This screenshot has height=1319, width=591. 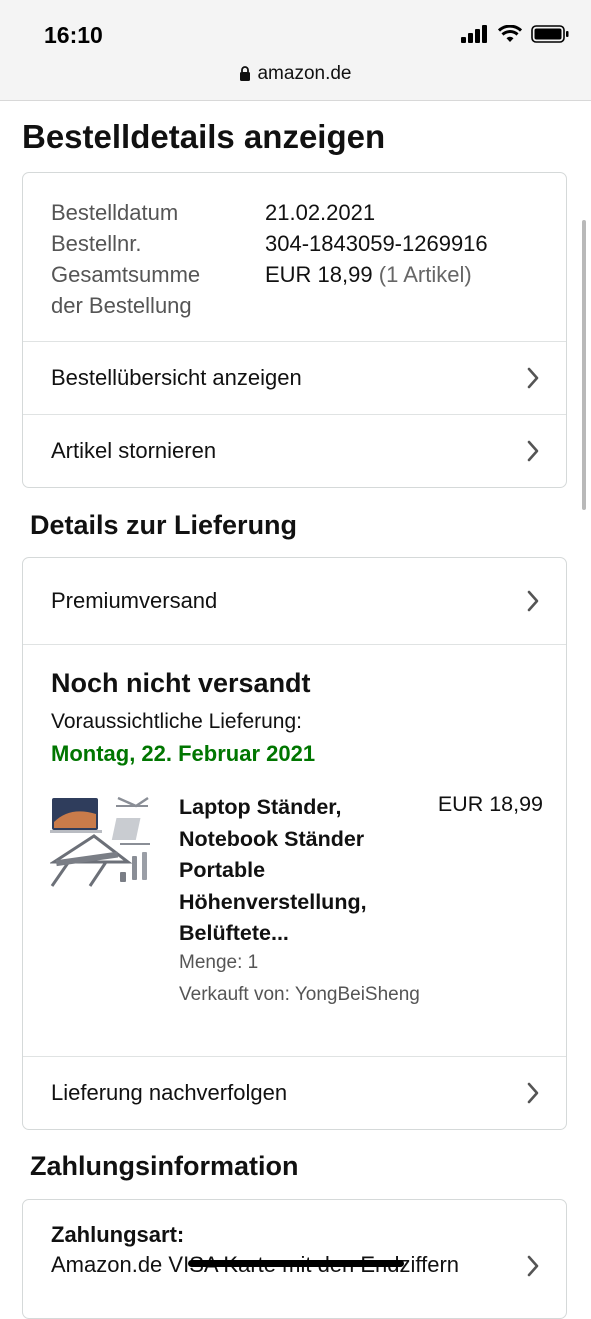 What do you see at coordinates (319, 274) in the screenshot?
I see `order-total-amount: EUR 18,99` at bounding box center [319, 274].